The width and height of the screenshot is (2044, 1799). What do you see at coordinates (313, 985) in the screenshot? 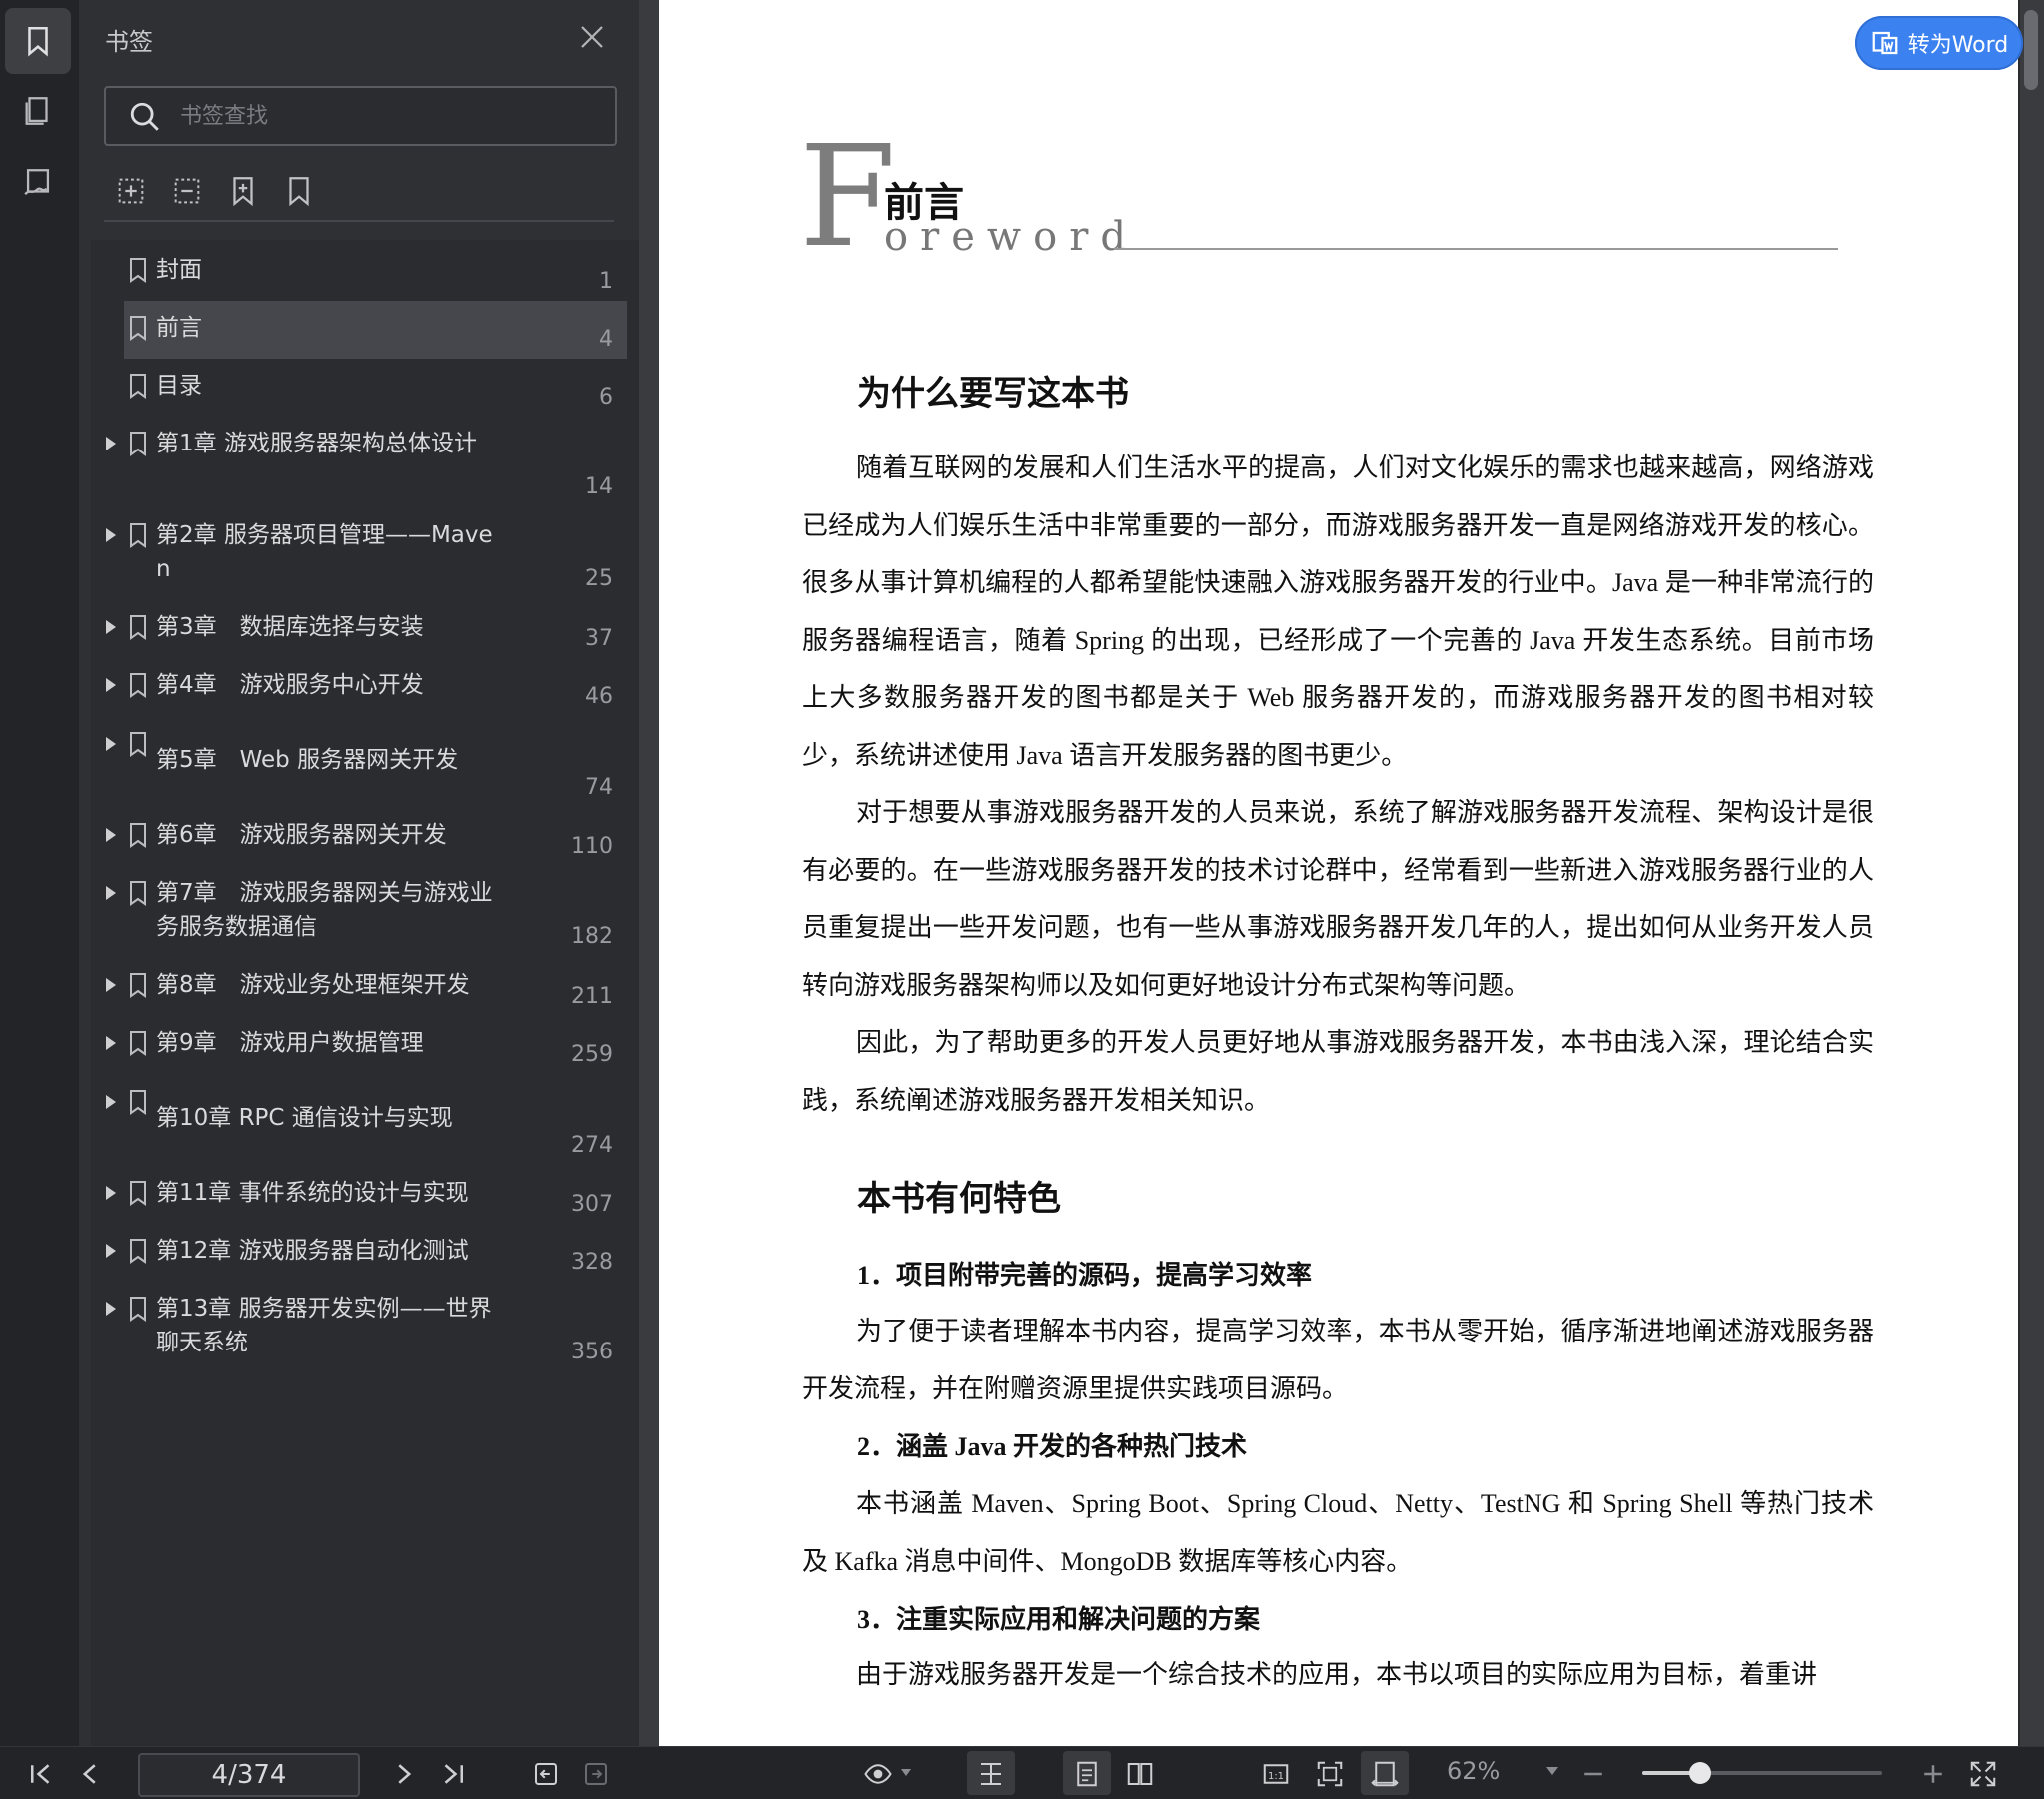
I see `bookmark-label: 第8章 游戏业务处理框架开发` at bounding box center [313, 985].